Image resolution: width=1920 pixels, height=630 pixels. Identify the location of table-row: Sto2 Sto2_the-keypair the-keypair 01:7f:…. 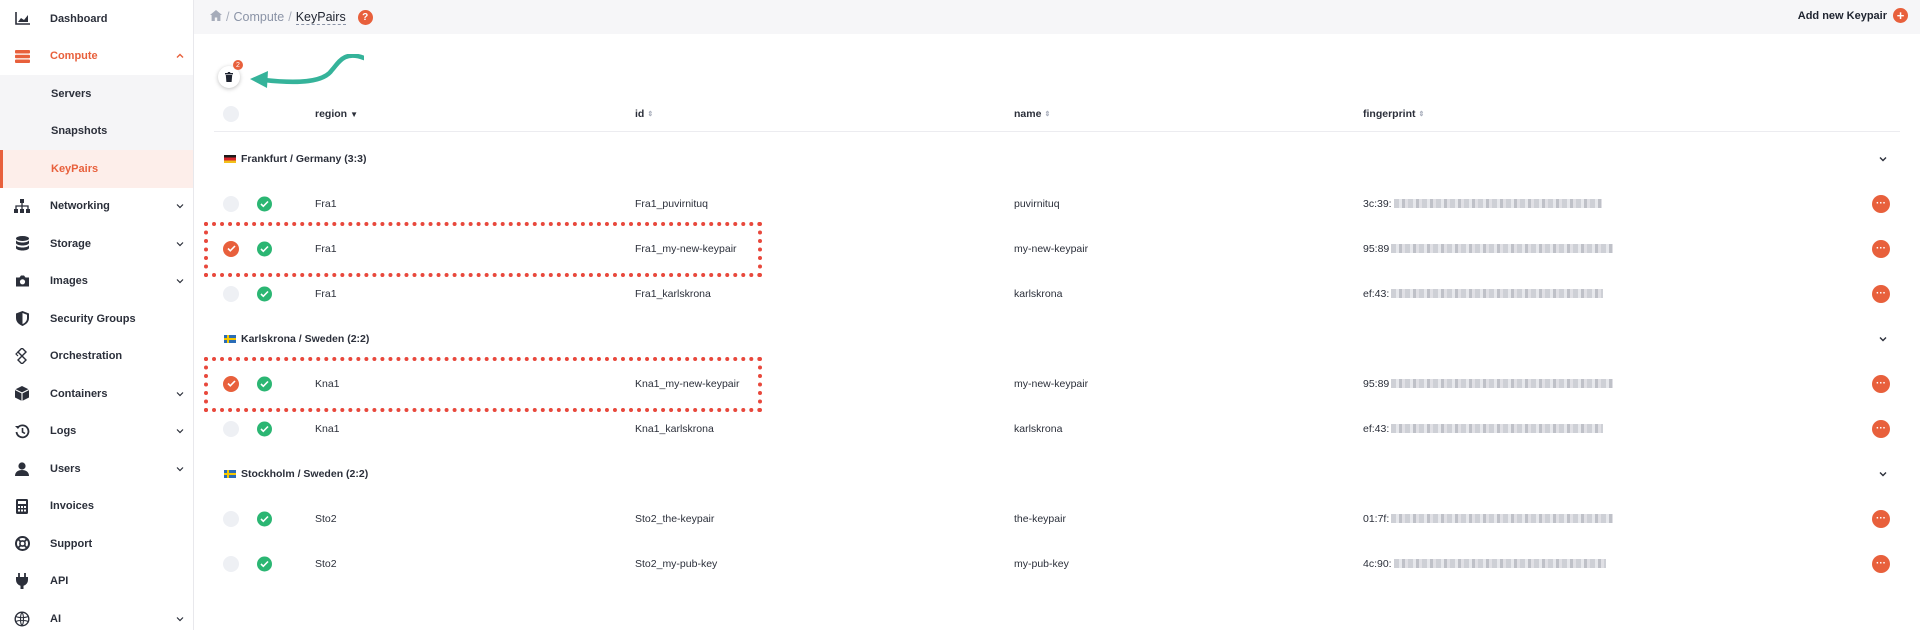
(1057, 518).